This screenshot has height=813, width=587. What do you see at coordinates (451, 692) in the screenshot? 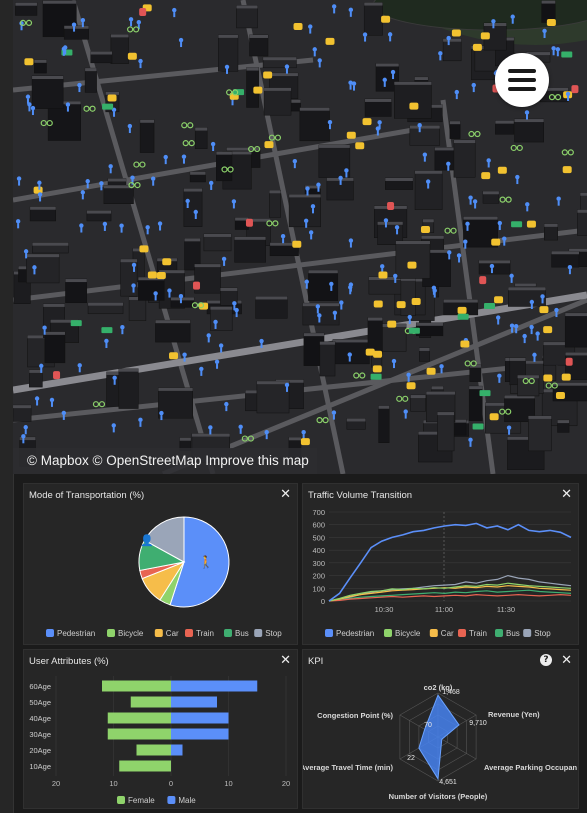
I see `radar-value-label: 1,468` at bounding box center [451, 692].